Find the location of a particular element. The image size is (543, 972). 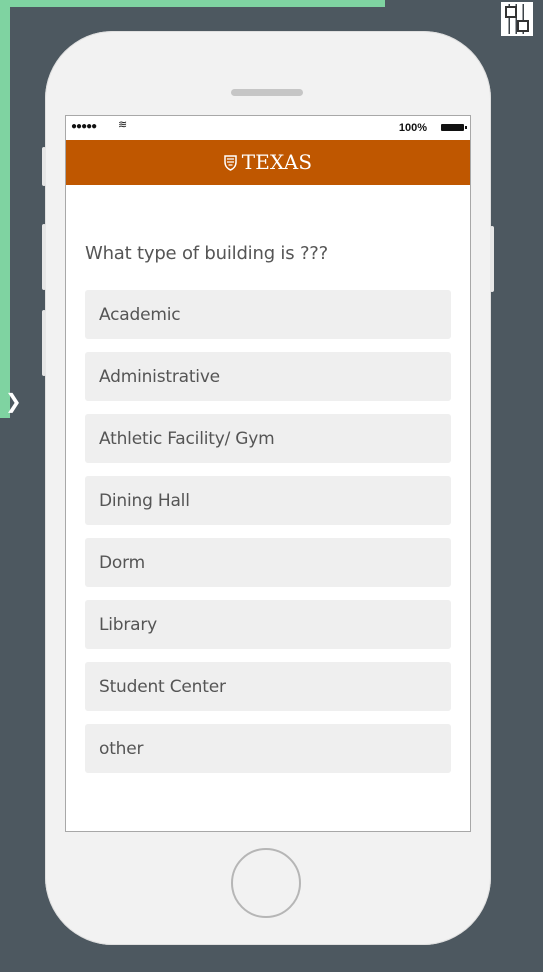

brand-logo: TEXAS is located at coordinates (268, 162).